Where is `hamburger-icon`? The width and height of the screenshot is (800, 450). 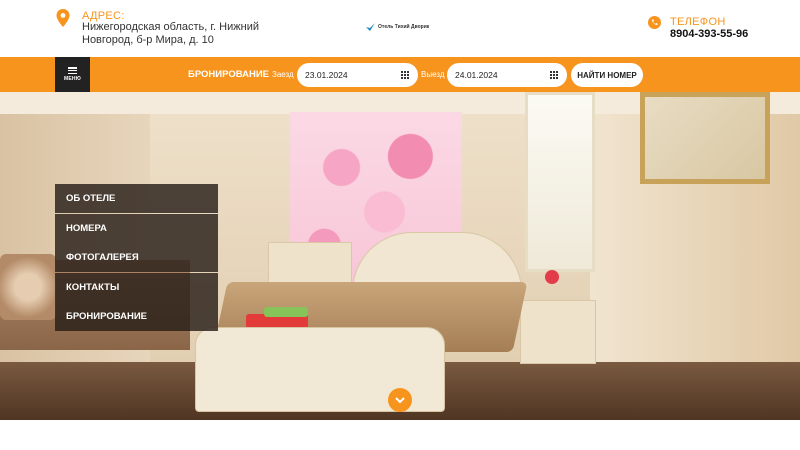
hamburger-icon is located at coordinates (72, 70).